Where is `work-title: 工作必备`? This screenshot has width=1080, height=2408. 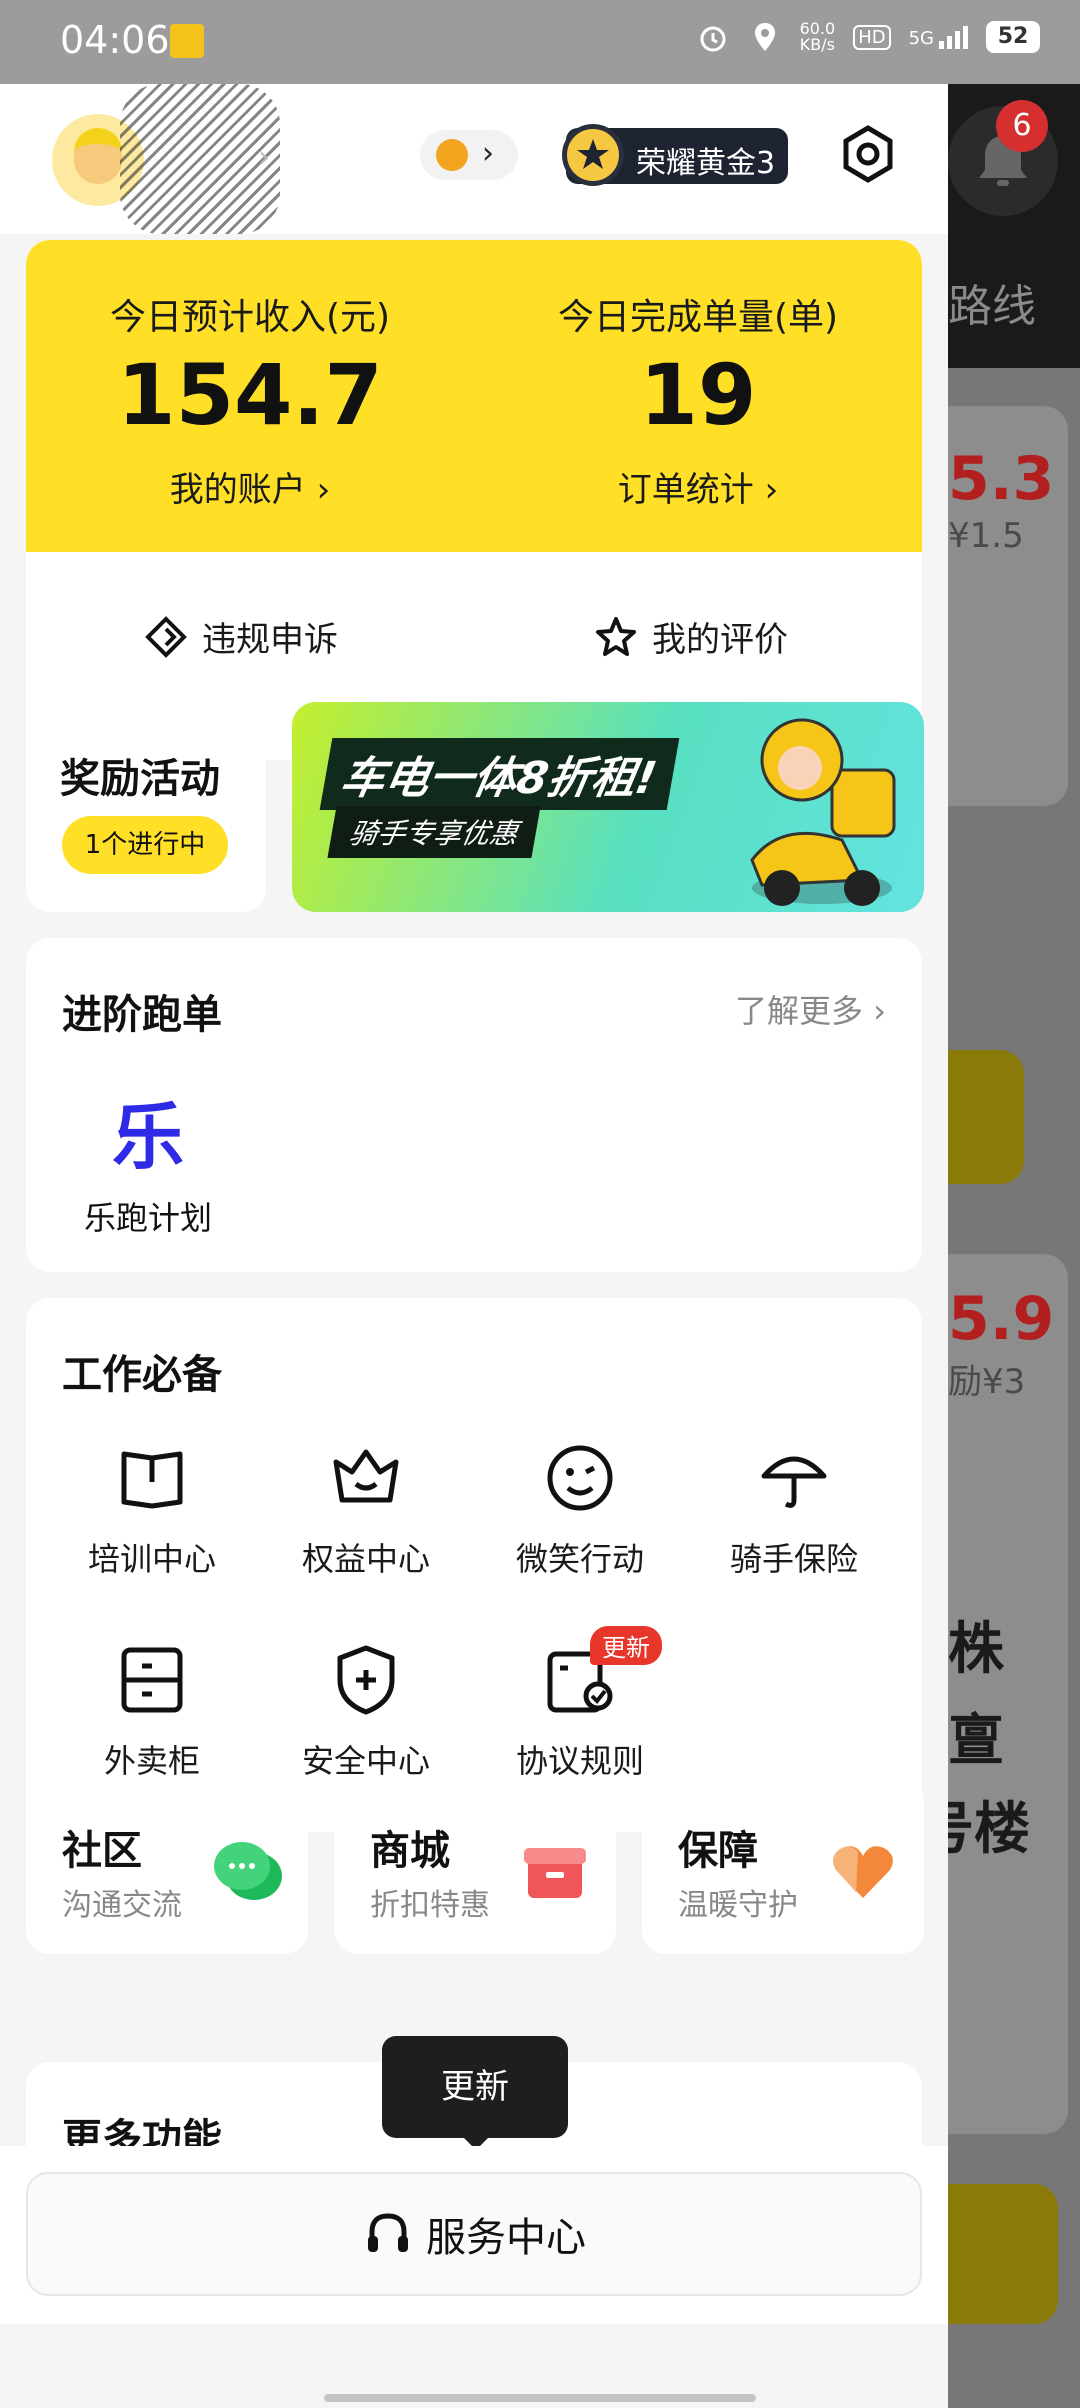
work-title: 工作必备 is located at coordinates (142, 1375).